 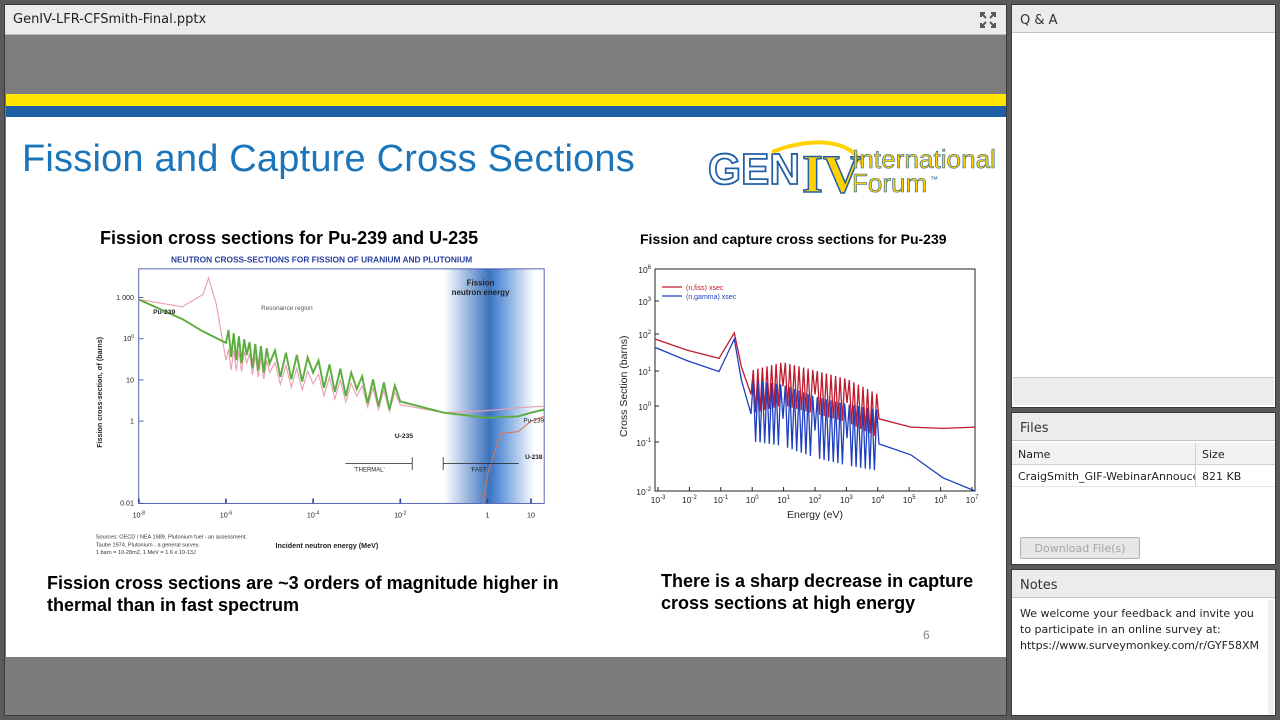 What do you see at coordinates (643, 443) in the screenshot?
I see `y-tick-label: 10-1` at bounding box center [643, 443].